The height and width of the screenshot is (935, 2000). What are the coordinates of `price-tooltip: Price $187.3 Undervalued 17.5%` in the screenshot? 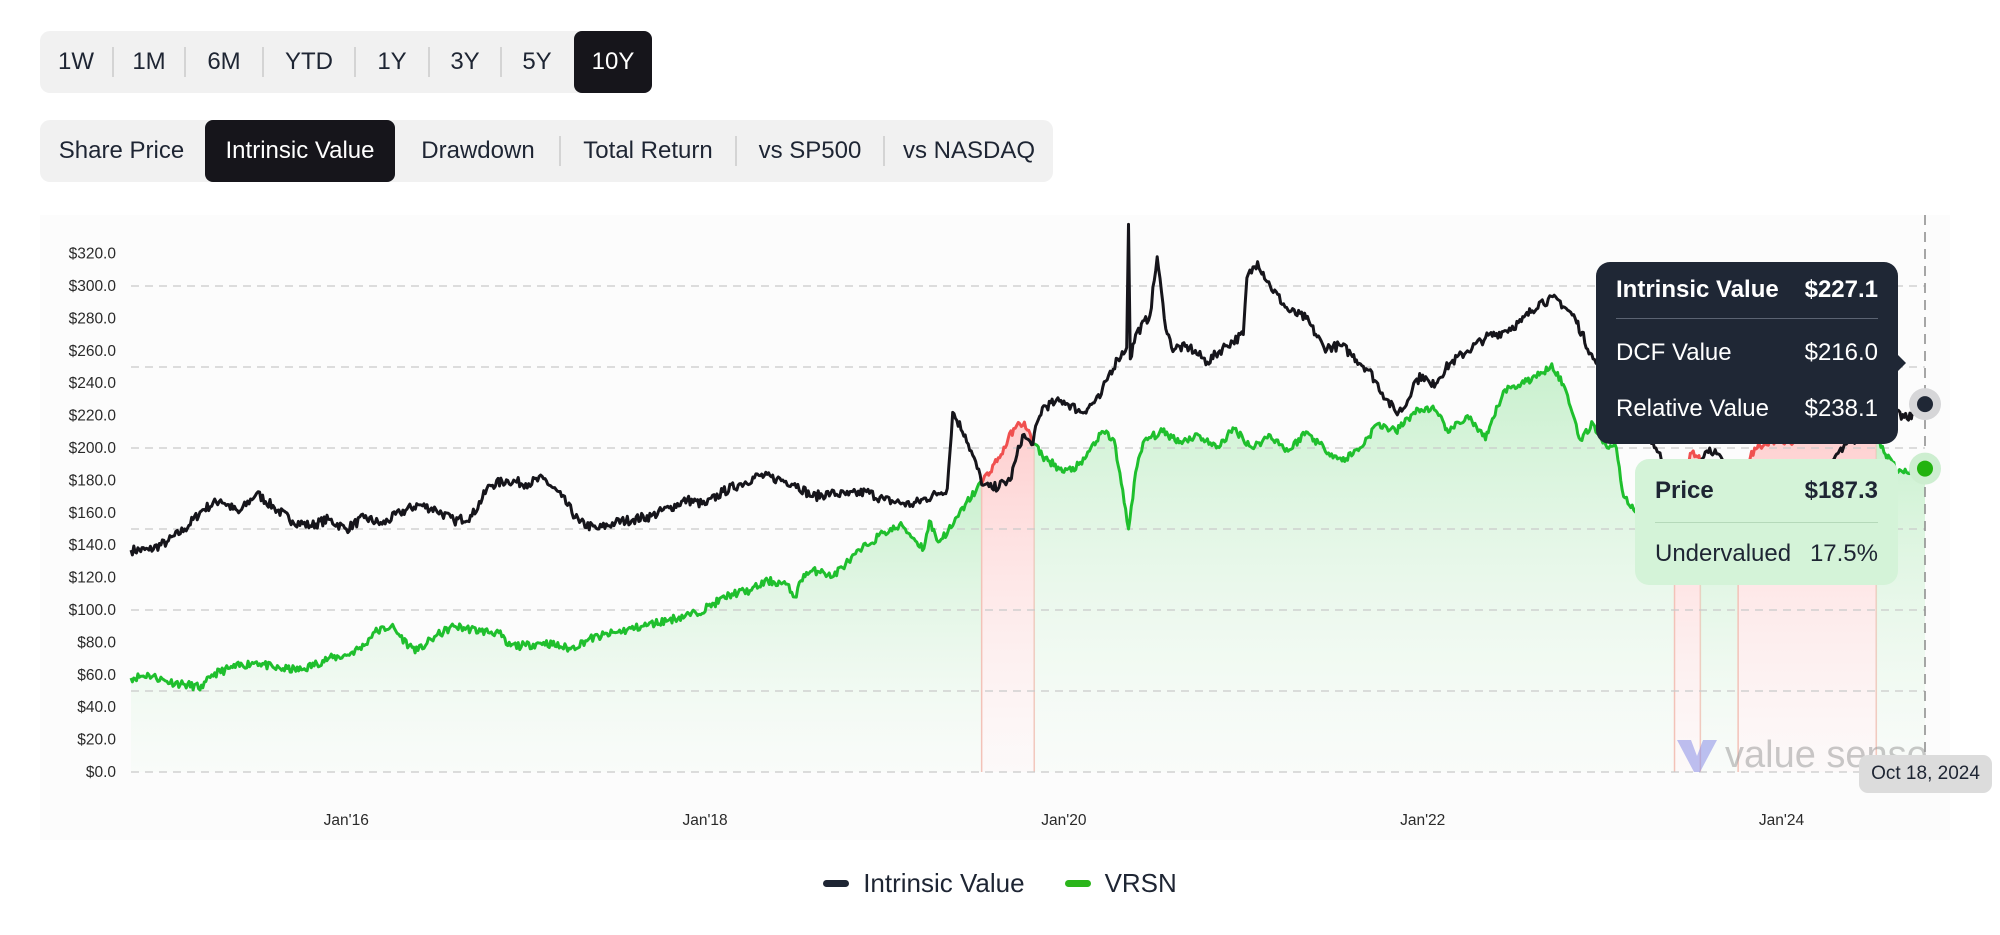 It's located at (1766, 522).